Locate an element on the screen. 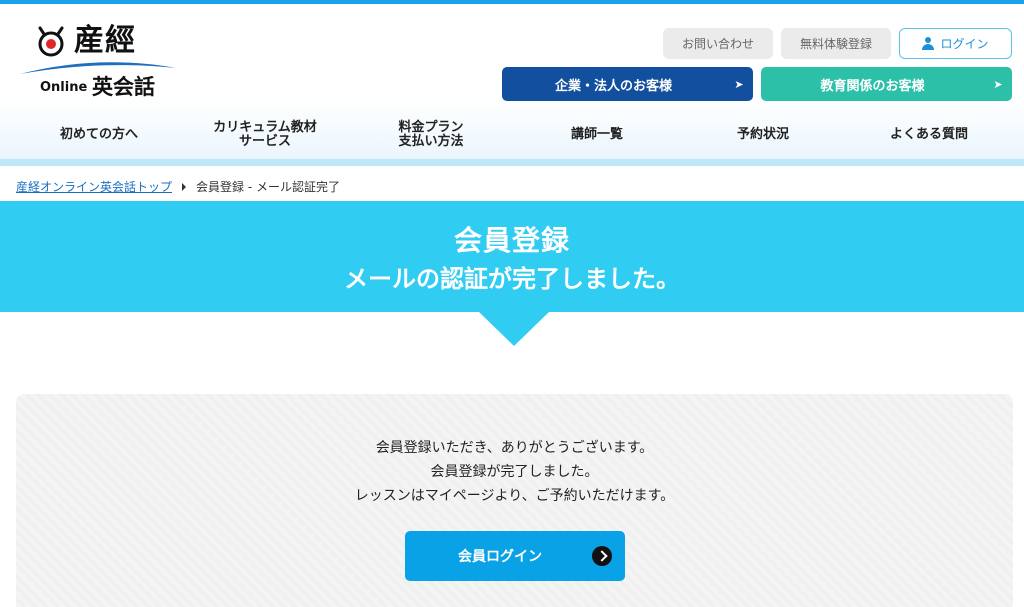 This screenshot has width=1024, height=607. nav-faq: よくある質問 is located at coordinates (929, 135).